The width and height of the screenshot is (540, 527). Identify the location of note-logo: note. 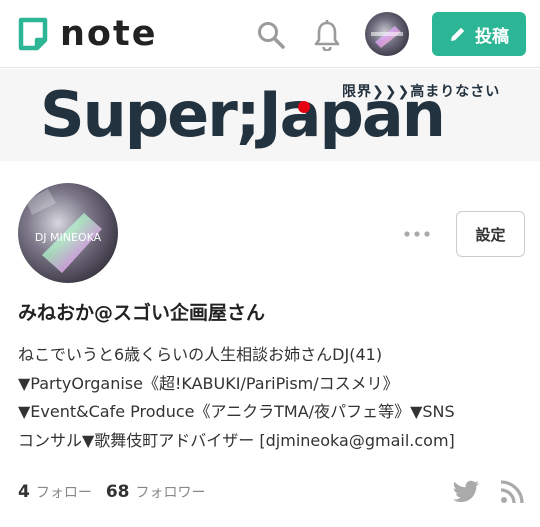
(87, 34).